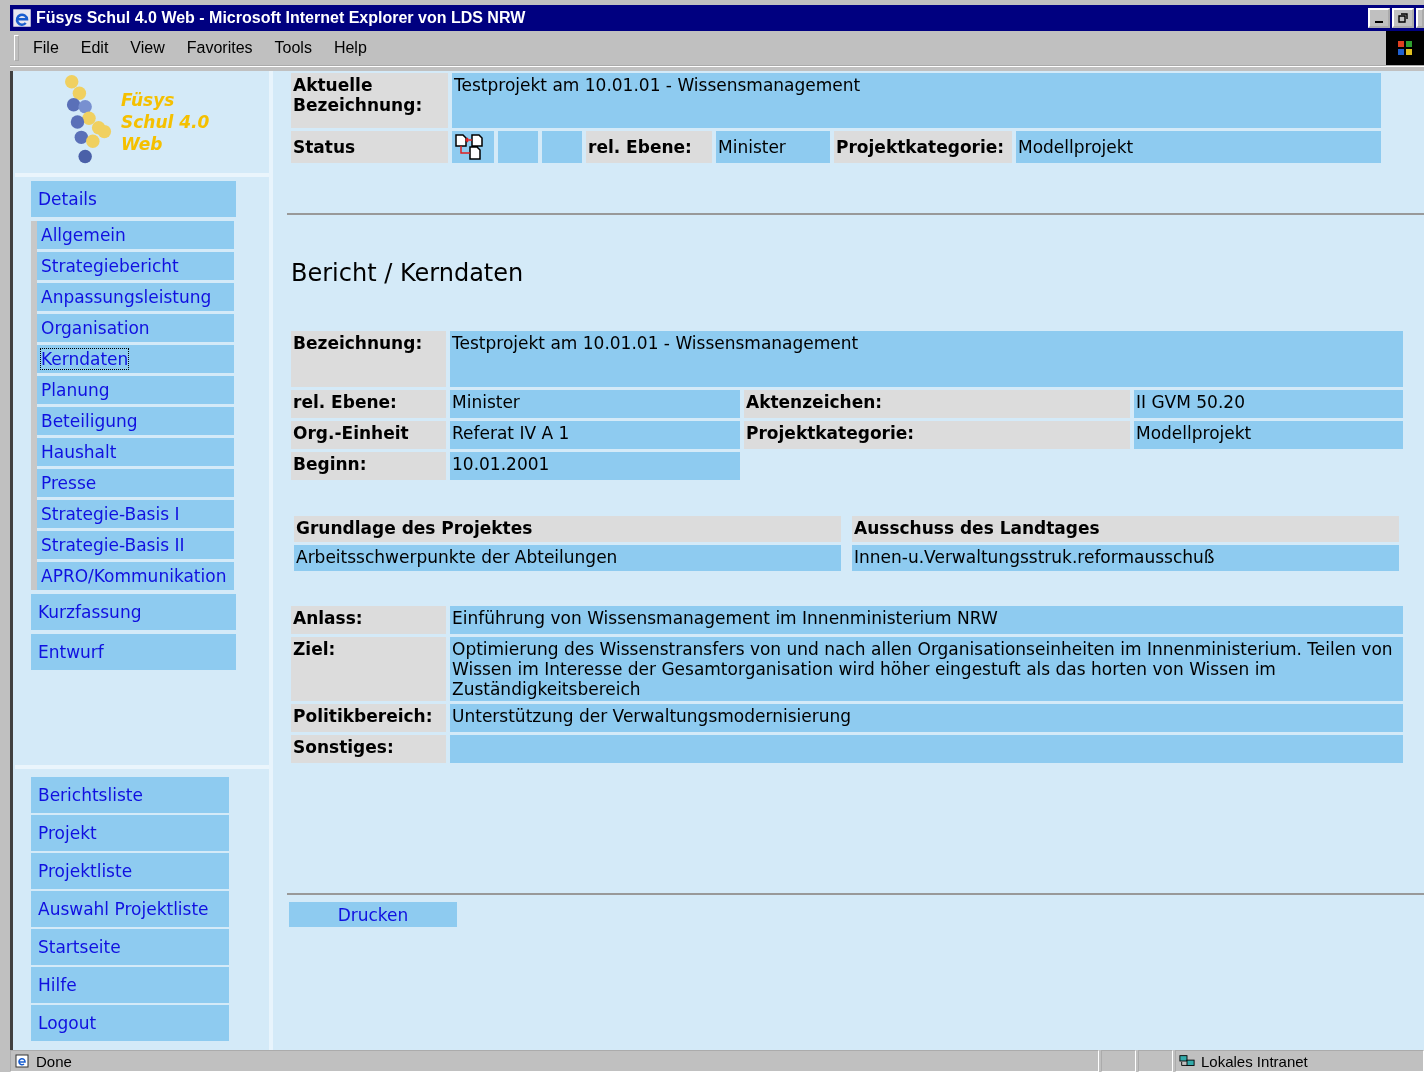  I want to click on field-label: Aktenzeichen:, so click(937, 404).